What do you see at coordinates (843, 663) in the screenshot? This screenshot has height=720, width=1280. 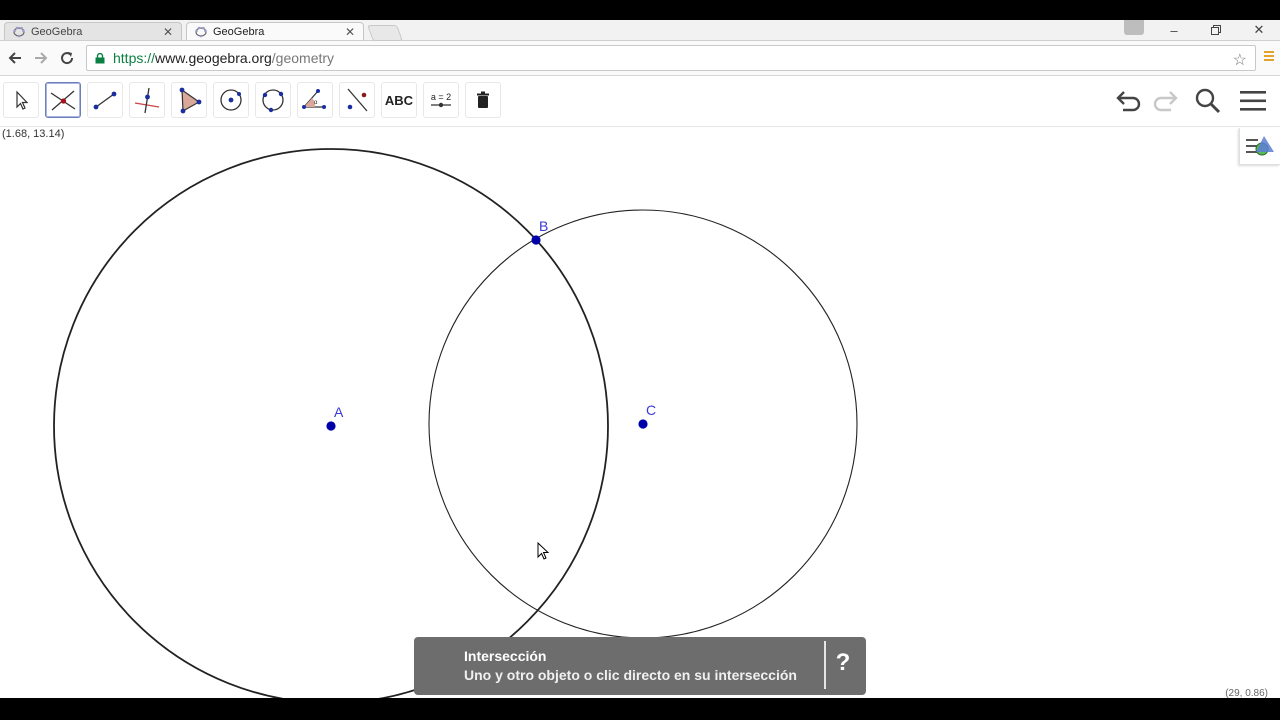 I see `help-button: ?` at bounding box center [843, 663].